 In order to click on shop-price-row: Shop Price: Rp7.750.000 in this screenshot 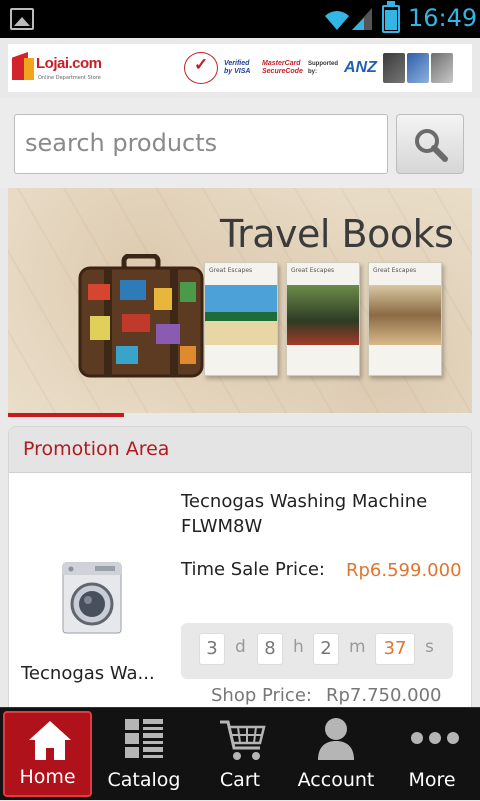, I will do `click(326, 695)`.